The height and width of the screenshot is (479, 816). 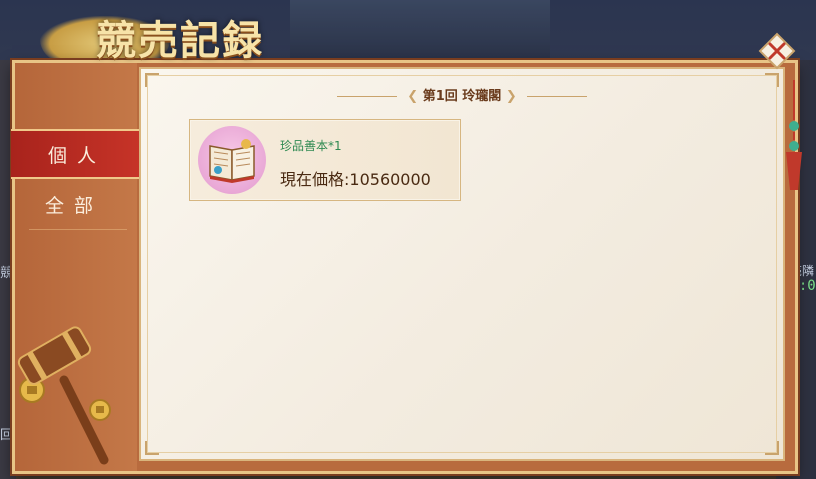 I want to click on close-icon, so click(x=777, y=51).